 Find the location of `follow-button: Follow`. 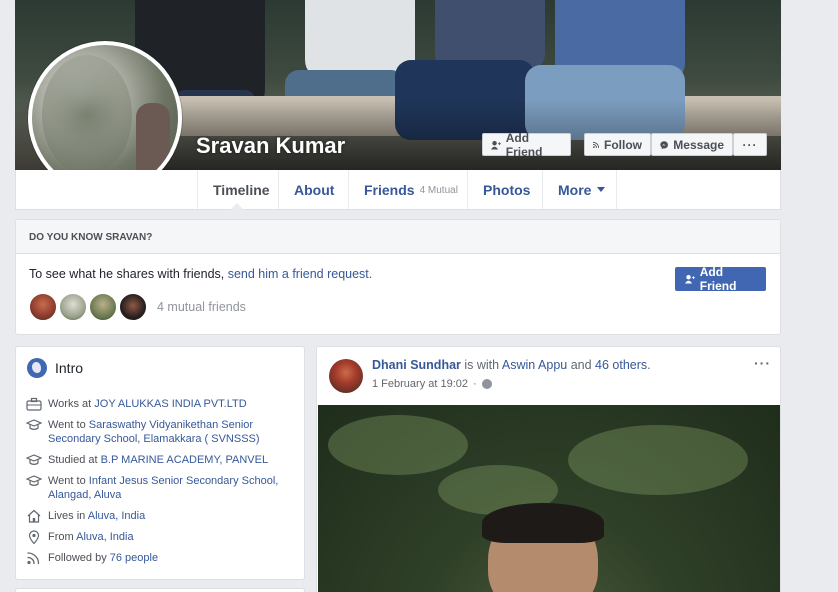

follow-button: Follow is located at coordinates (617, 144).